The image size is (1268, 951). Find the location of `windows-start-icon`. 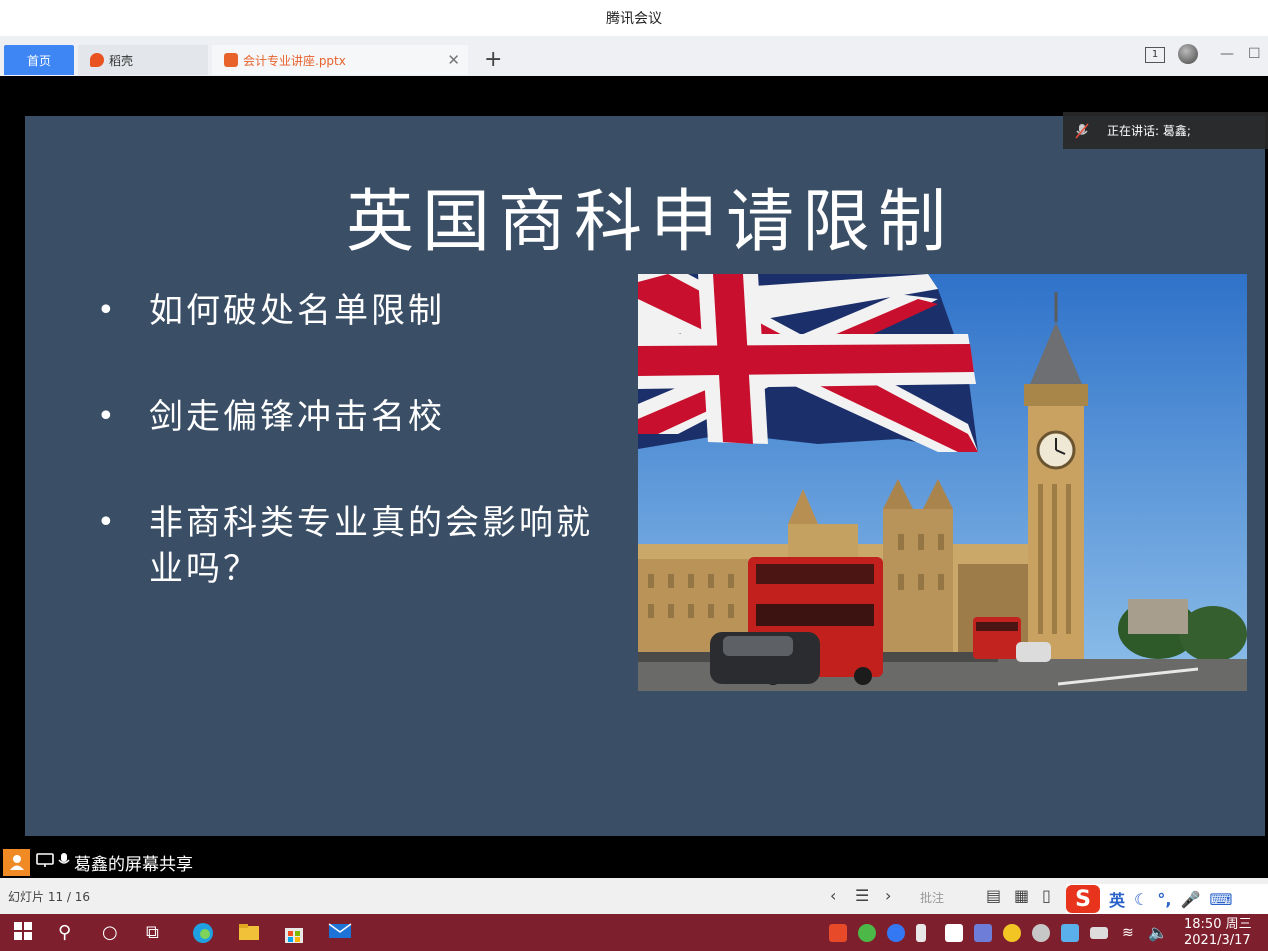

windows-start-icon is located at coordinates (23, 933).